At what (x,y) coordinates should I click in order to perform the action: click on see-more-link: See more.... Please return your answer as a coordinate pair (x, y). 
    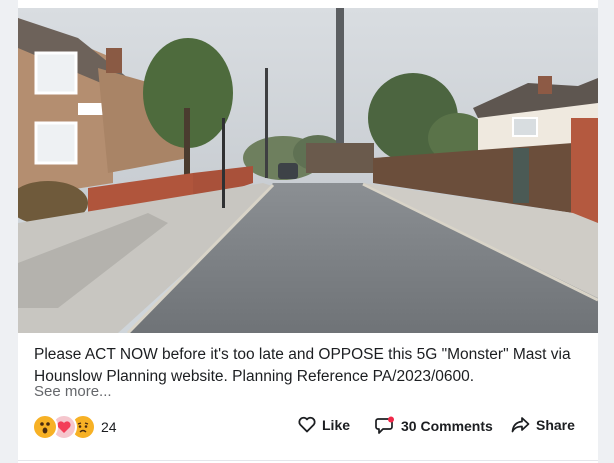
    Looking at the image, I should click on (73, 391).